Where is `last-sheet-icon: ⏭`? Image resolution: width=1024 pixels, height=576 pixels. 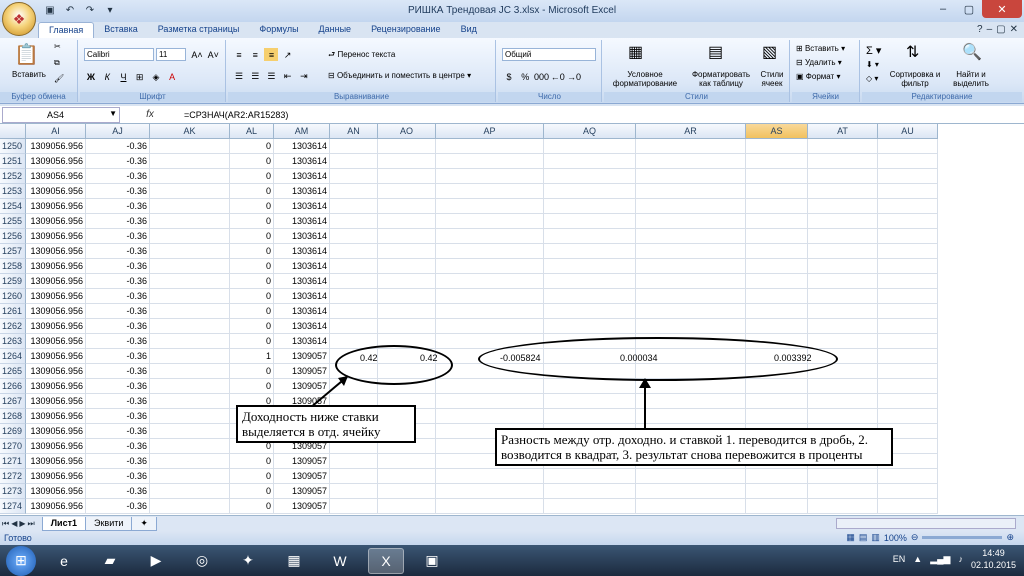
last-sheet-icon: ⏭ is located at coordinates (31, 524).